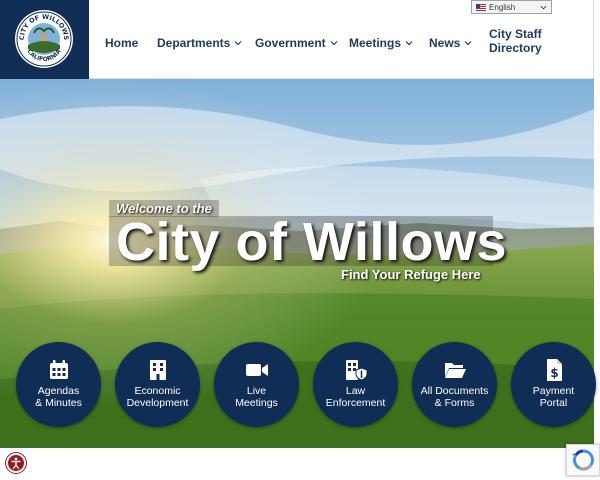 This screenshot has height=480, width=600. Describe the element at coordinates (411, 274) in the screenshot. I see `hero-tagline: Find Your Refuge Here` at that location.